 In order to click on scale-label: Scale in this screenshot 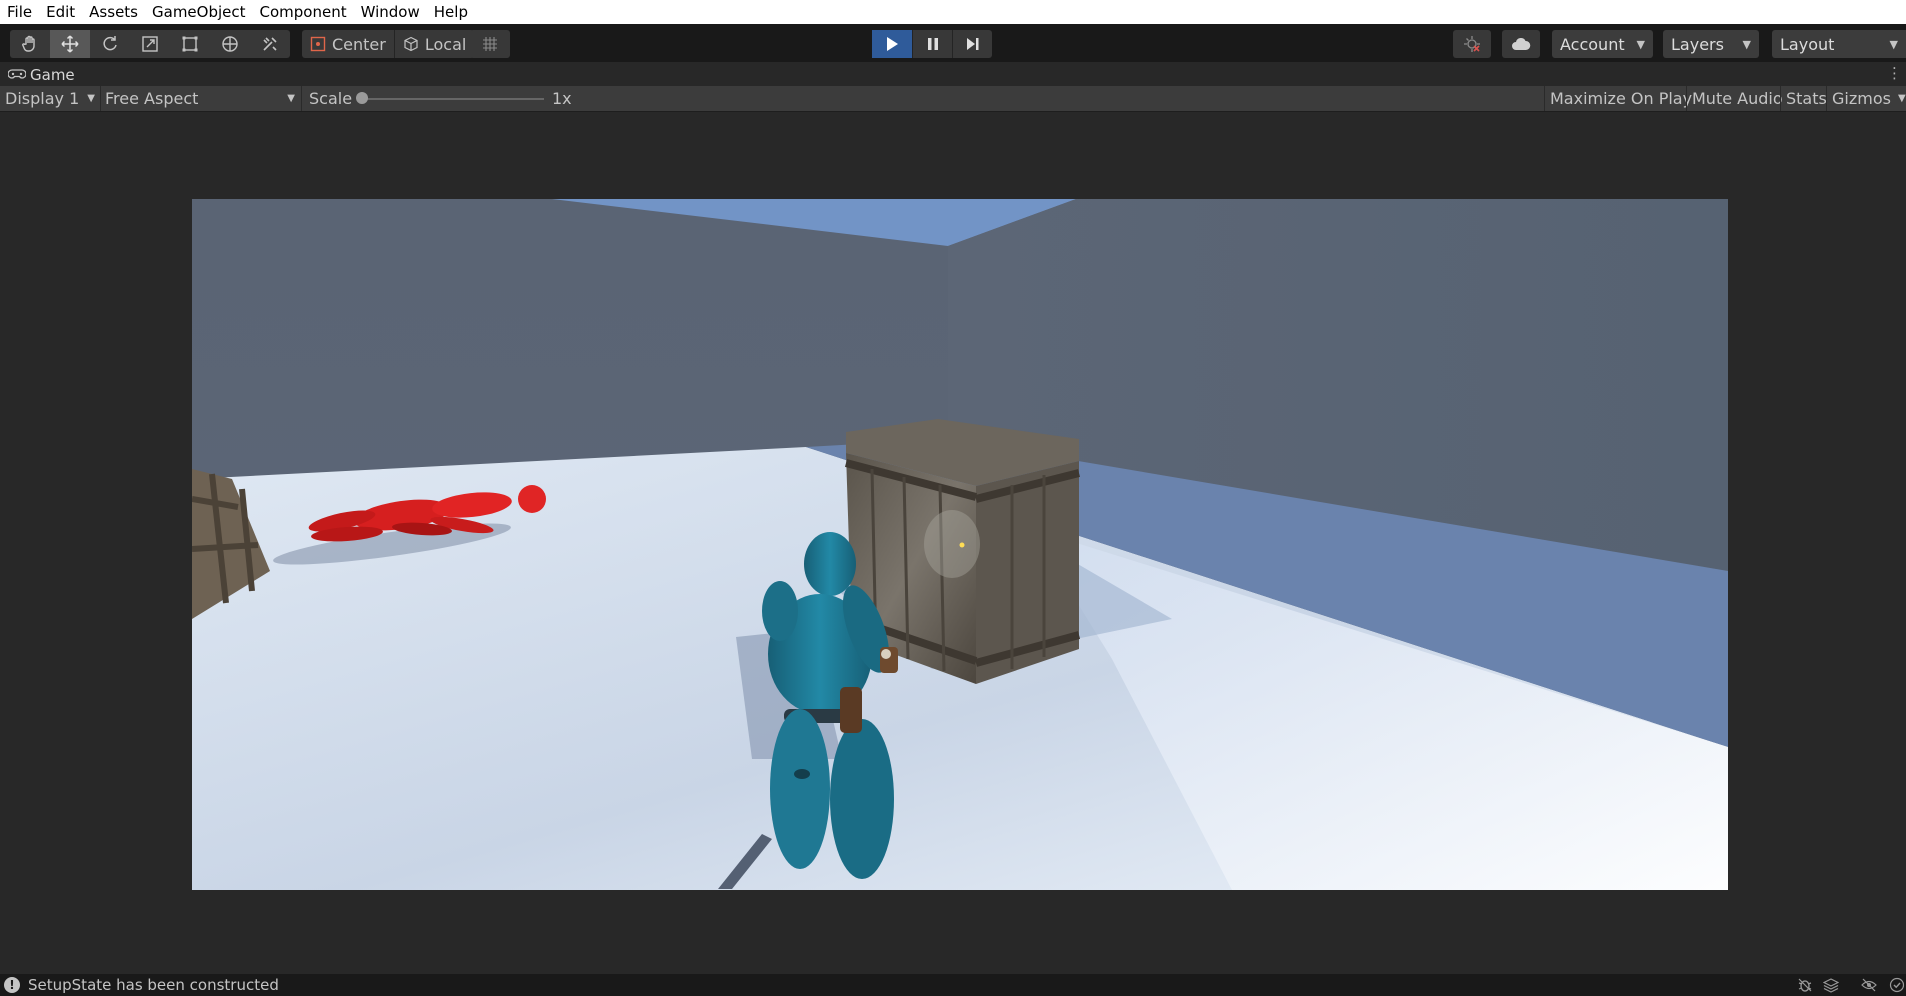, I will do `click(331, 98)`.